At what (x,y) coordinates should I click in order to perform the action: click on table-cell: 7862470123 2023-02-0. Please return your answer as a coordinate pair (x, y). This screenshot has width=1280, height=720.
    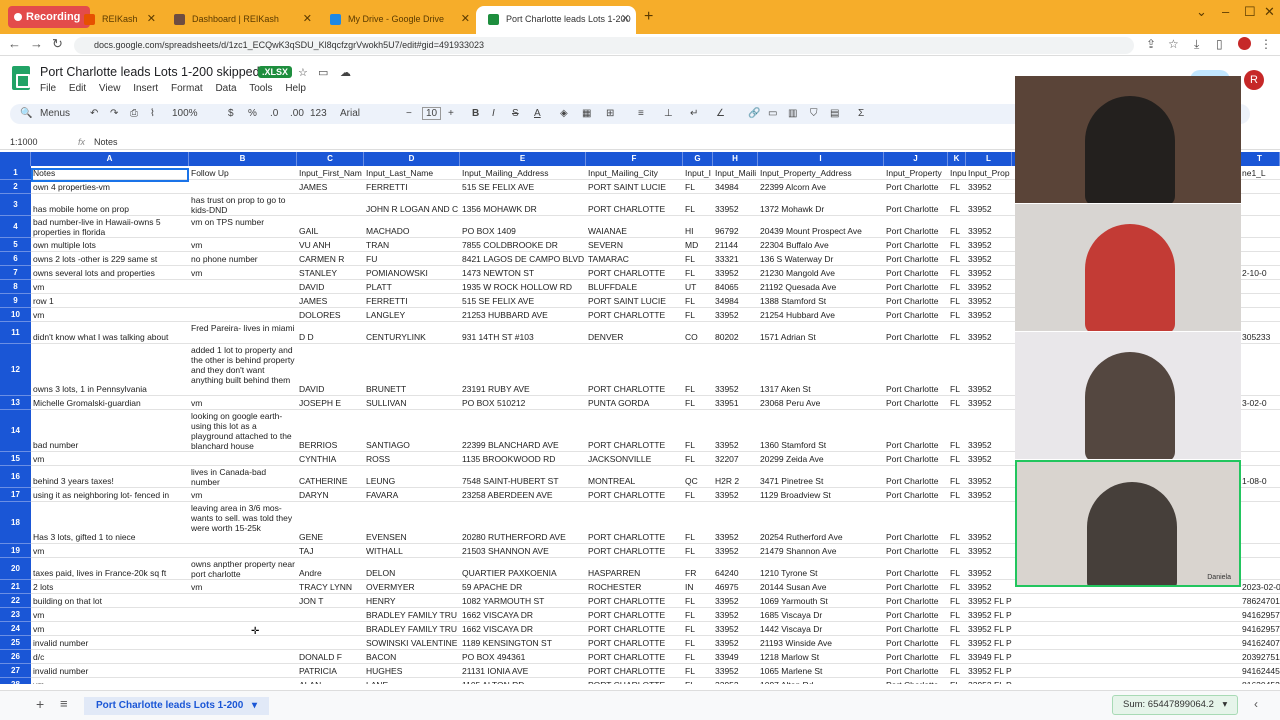
    Looking at the image, I should click on (1260, 601).